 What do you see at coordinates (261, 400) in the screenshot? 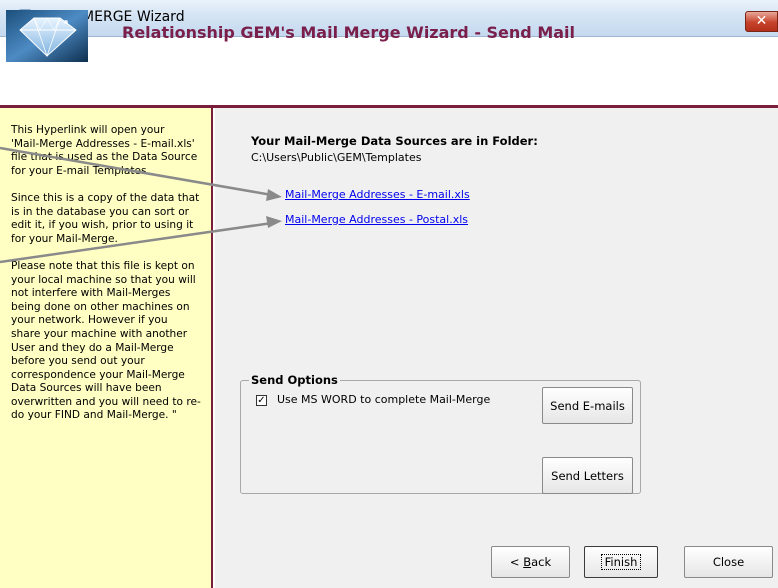
I see `use-ms-word-checkbox: ✓` at bounding box center [261, 400].